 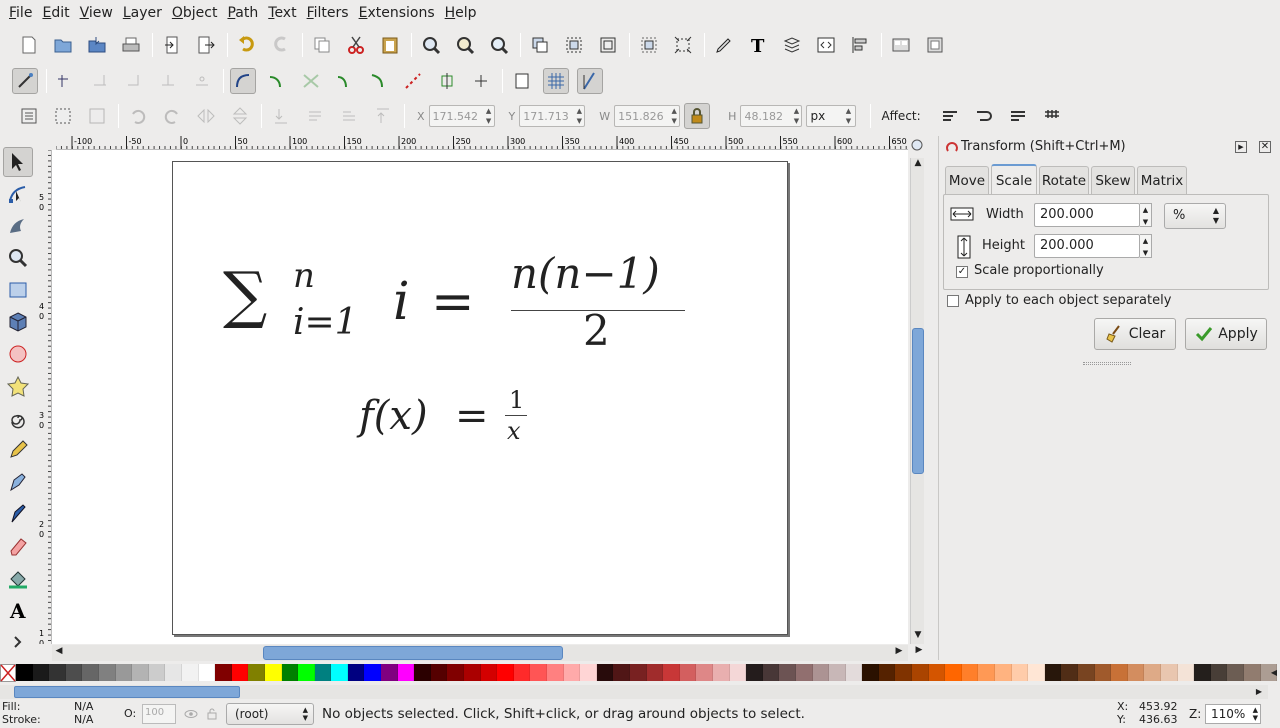 What do you see at coordinates (18, 226) in the screenshot?
I see `tweak-tool-icon` at bounding box center [18, 226].